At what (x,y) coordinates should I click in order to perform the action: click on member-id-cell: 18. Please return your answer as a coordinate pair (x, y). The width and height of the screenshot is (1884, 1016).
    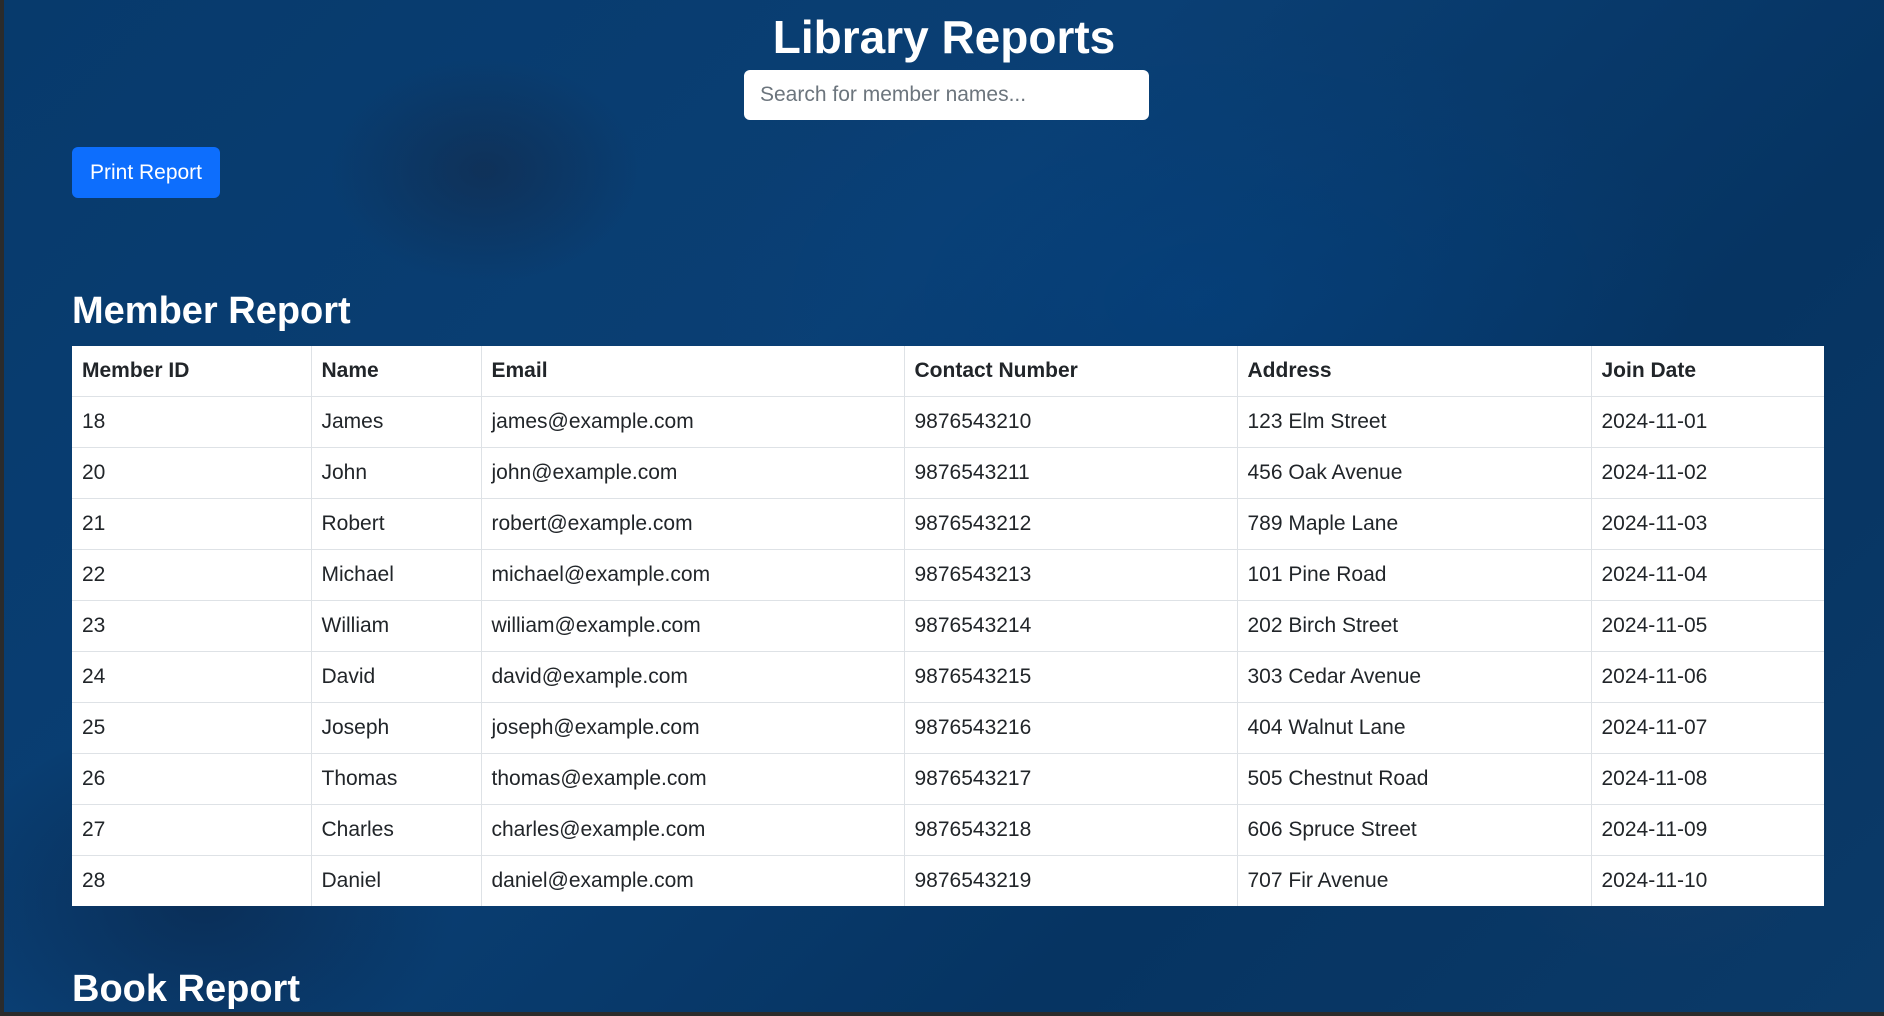
    Looking at the image, I should click on (192, 422).